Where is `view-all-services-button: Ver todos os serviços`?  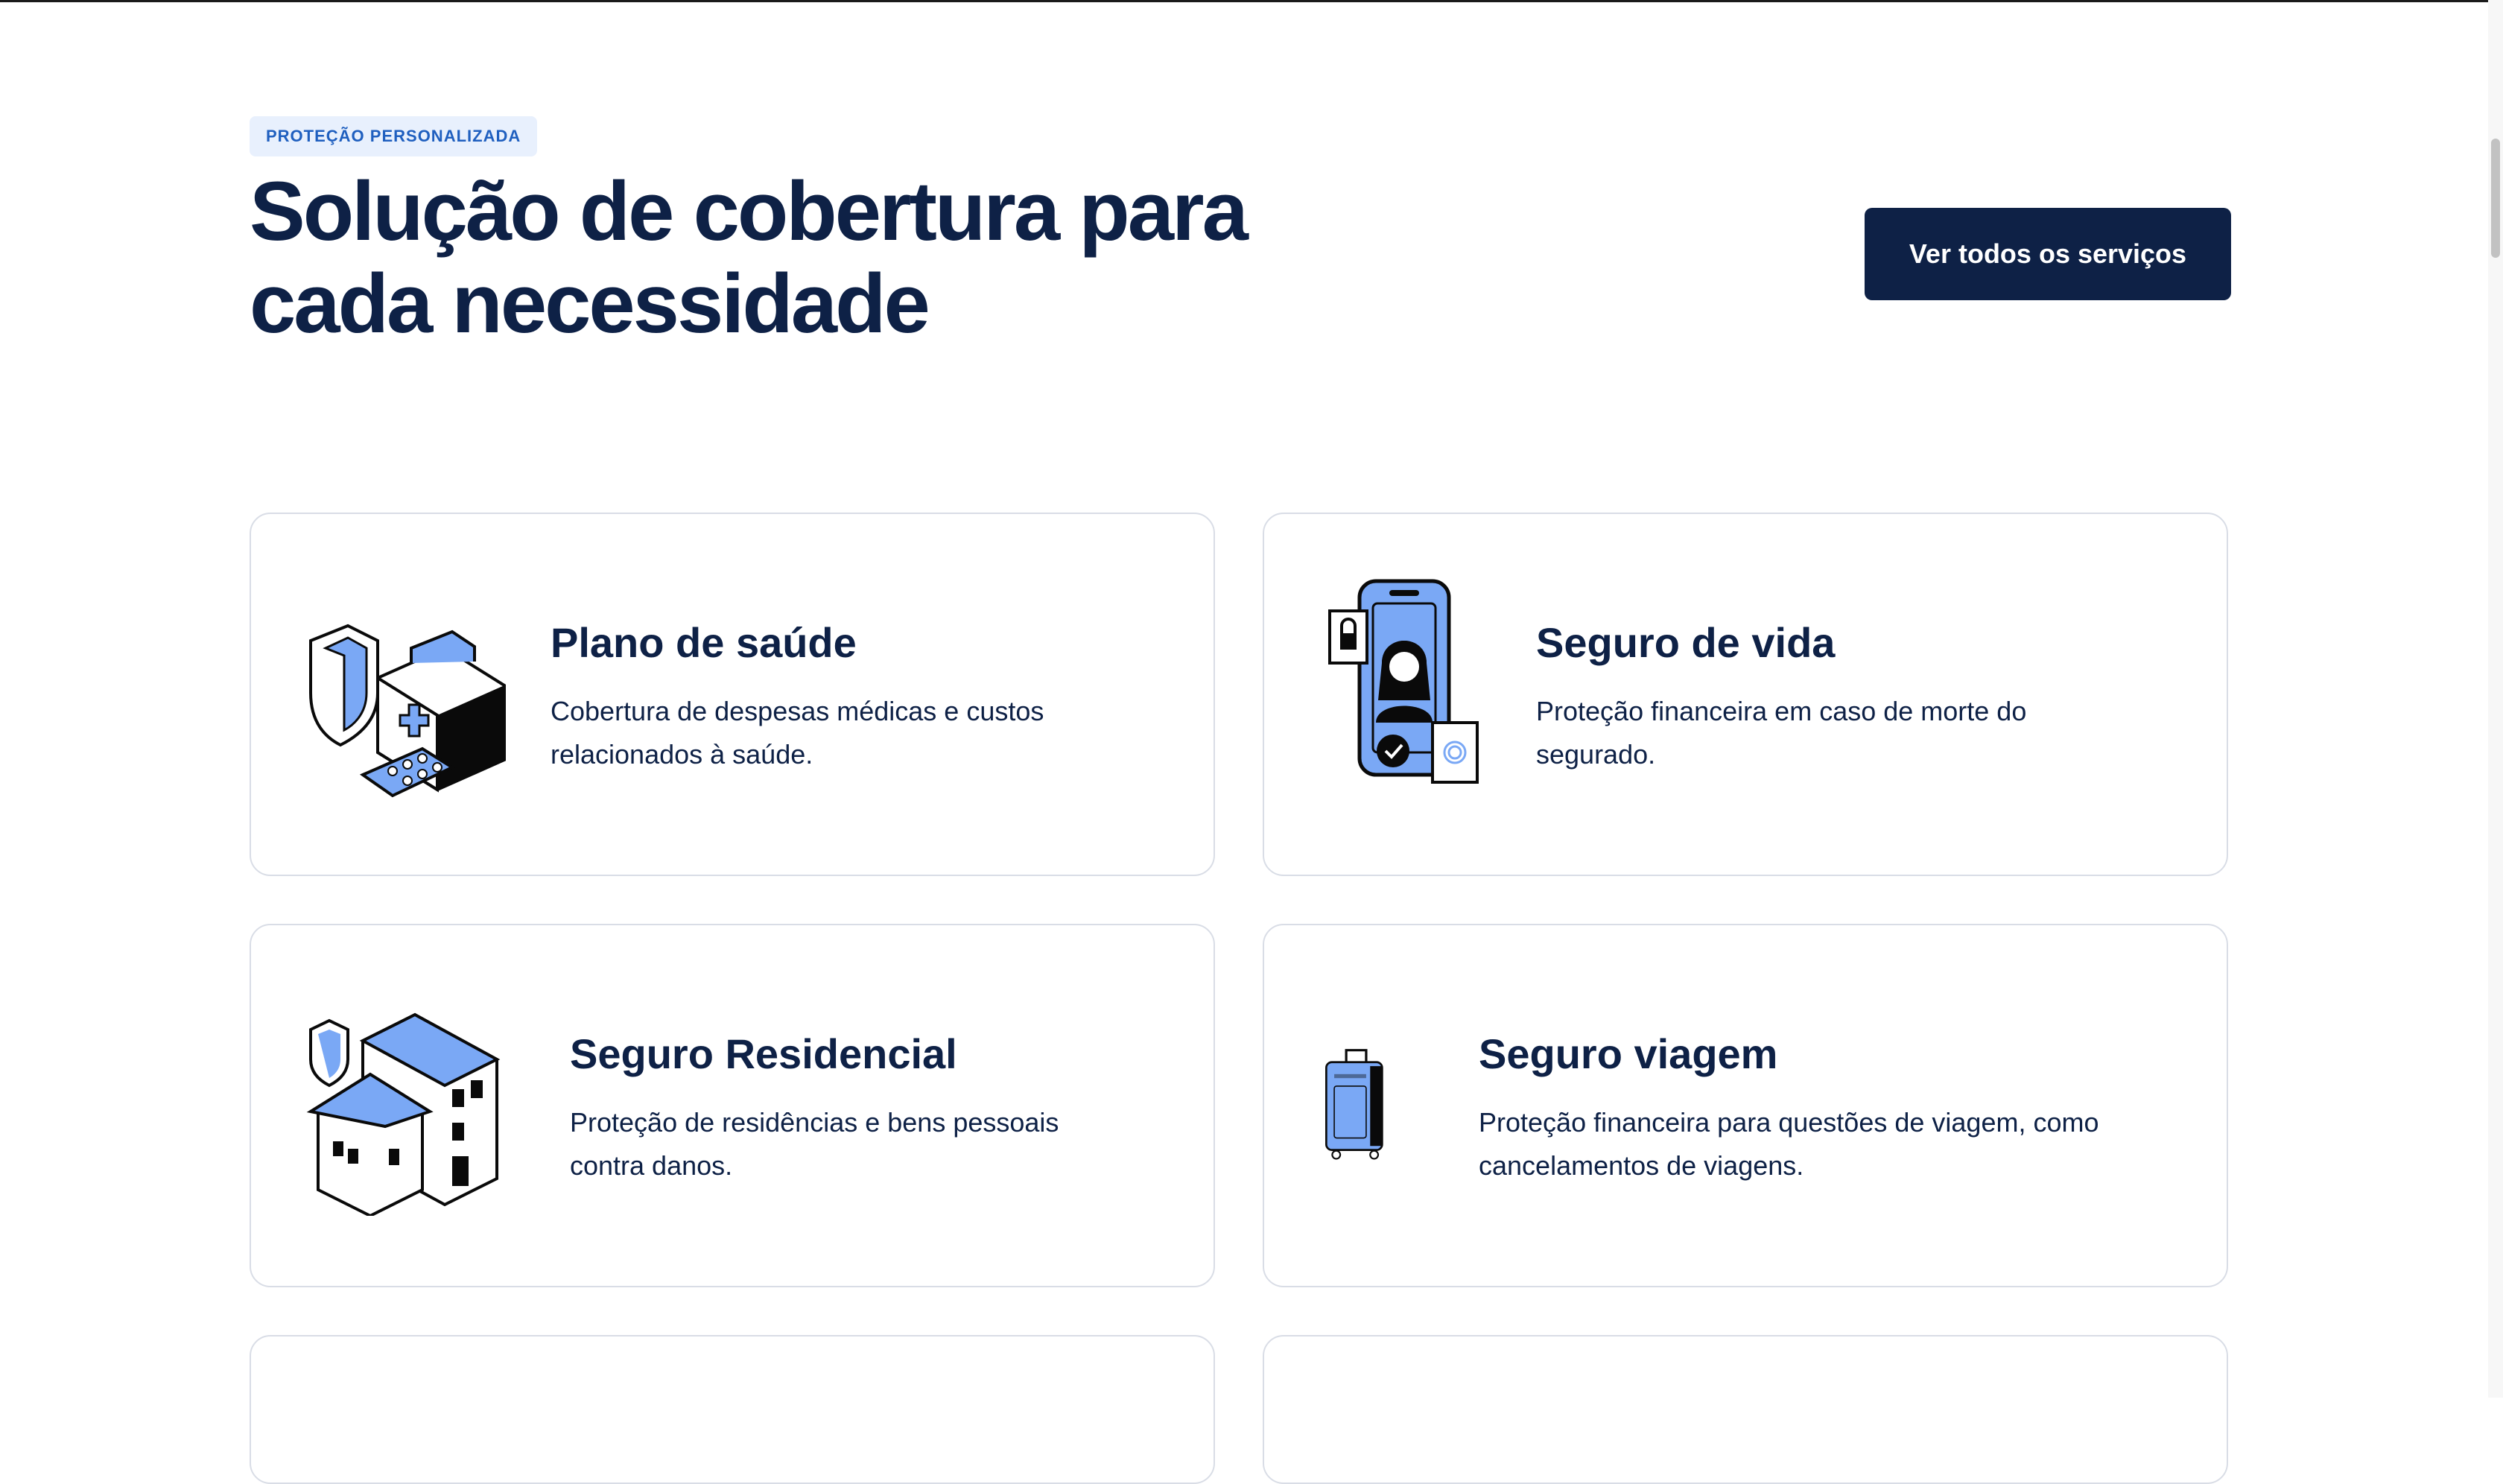 view-all-services-button: Ver todos os serviços is located at coordinates (2048, 254).